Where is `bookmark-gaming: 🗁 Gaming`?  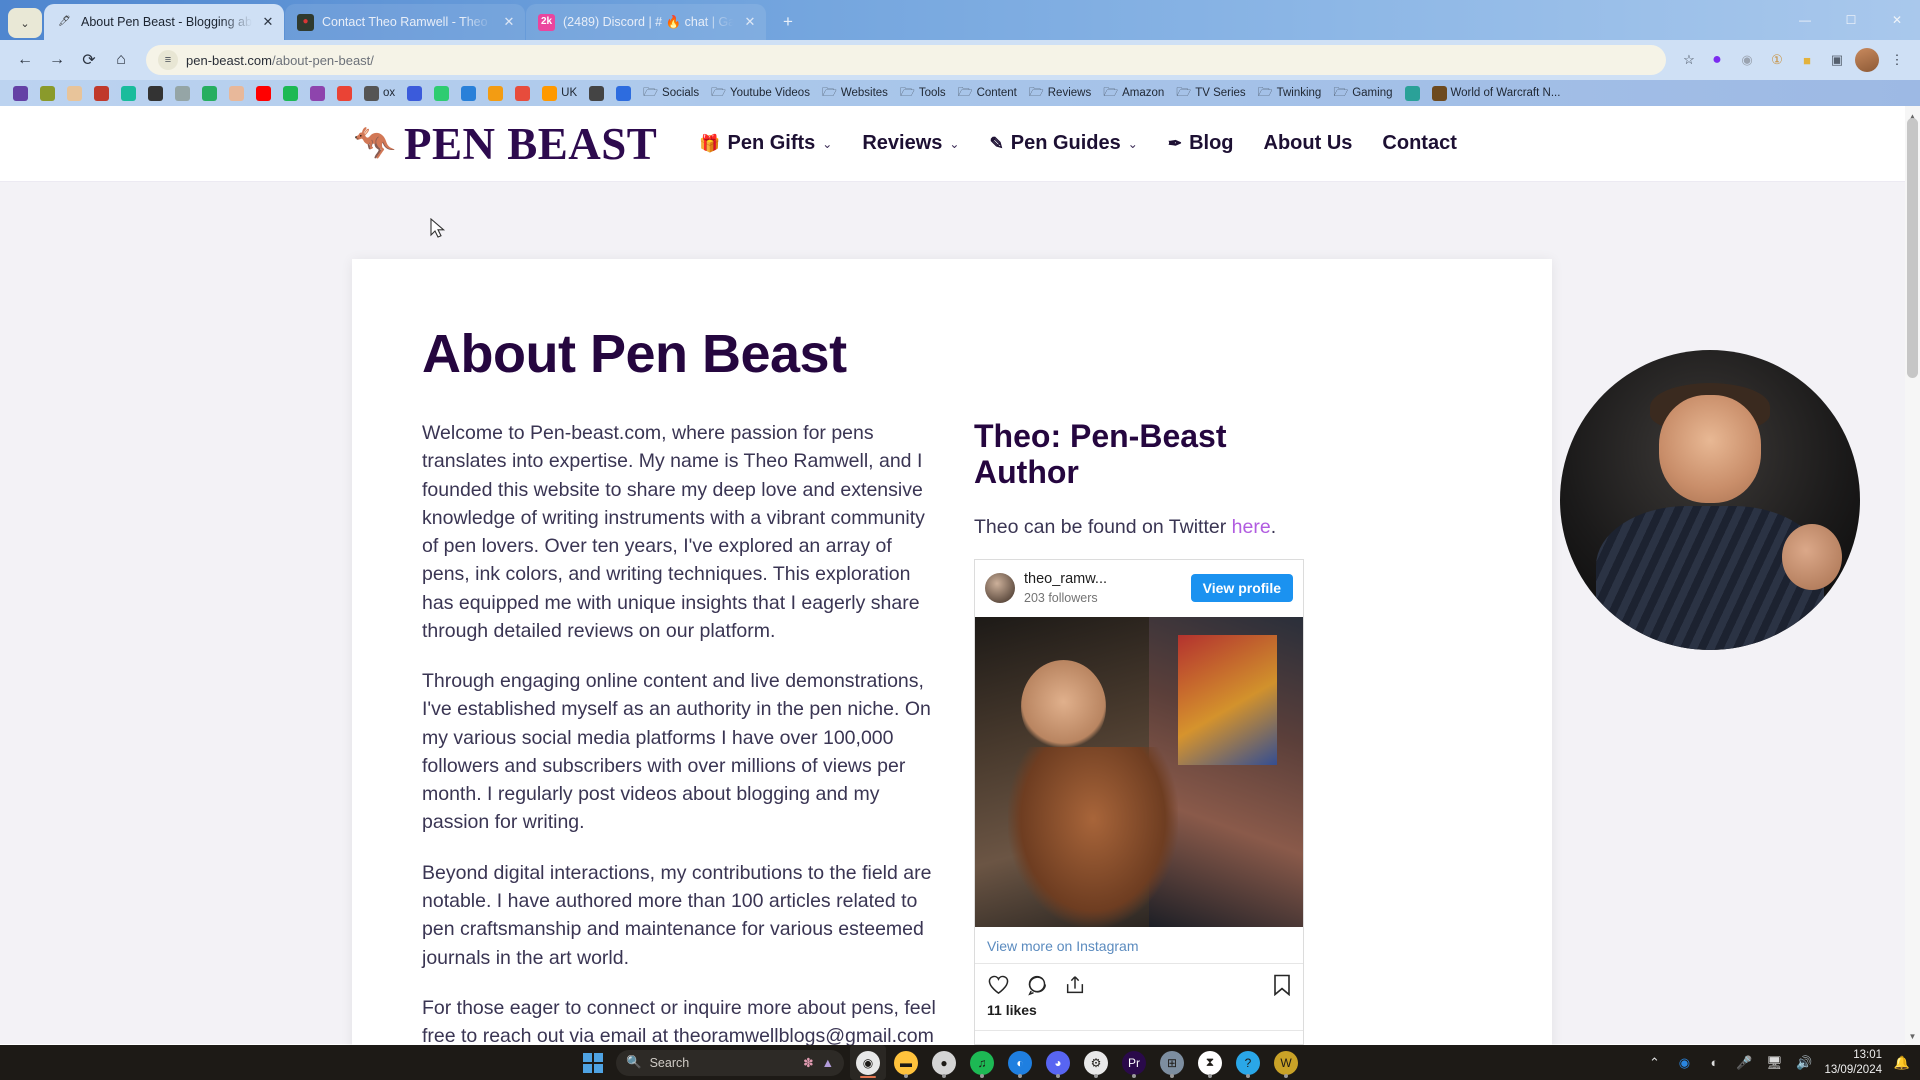
bookmark-gaming: 🗁 Gaming is located at coordinates (1362, 93).